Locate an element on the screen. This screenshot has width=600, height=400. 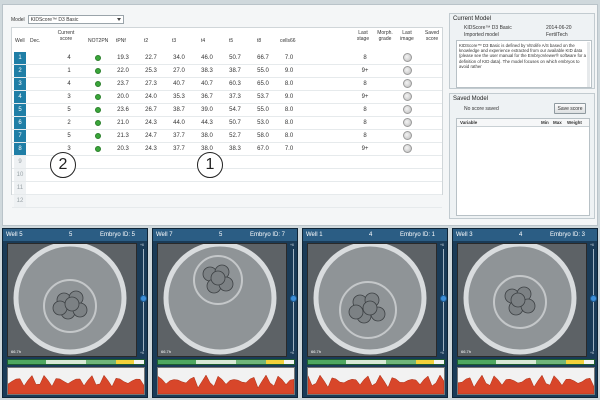
cell-t3: 37.7 is located at coordinates (179, 149).